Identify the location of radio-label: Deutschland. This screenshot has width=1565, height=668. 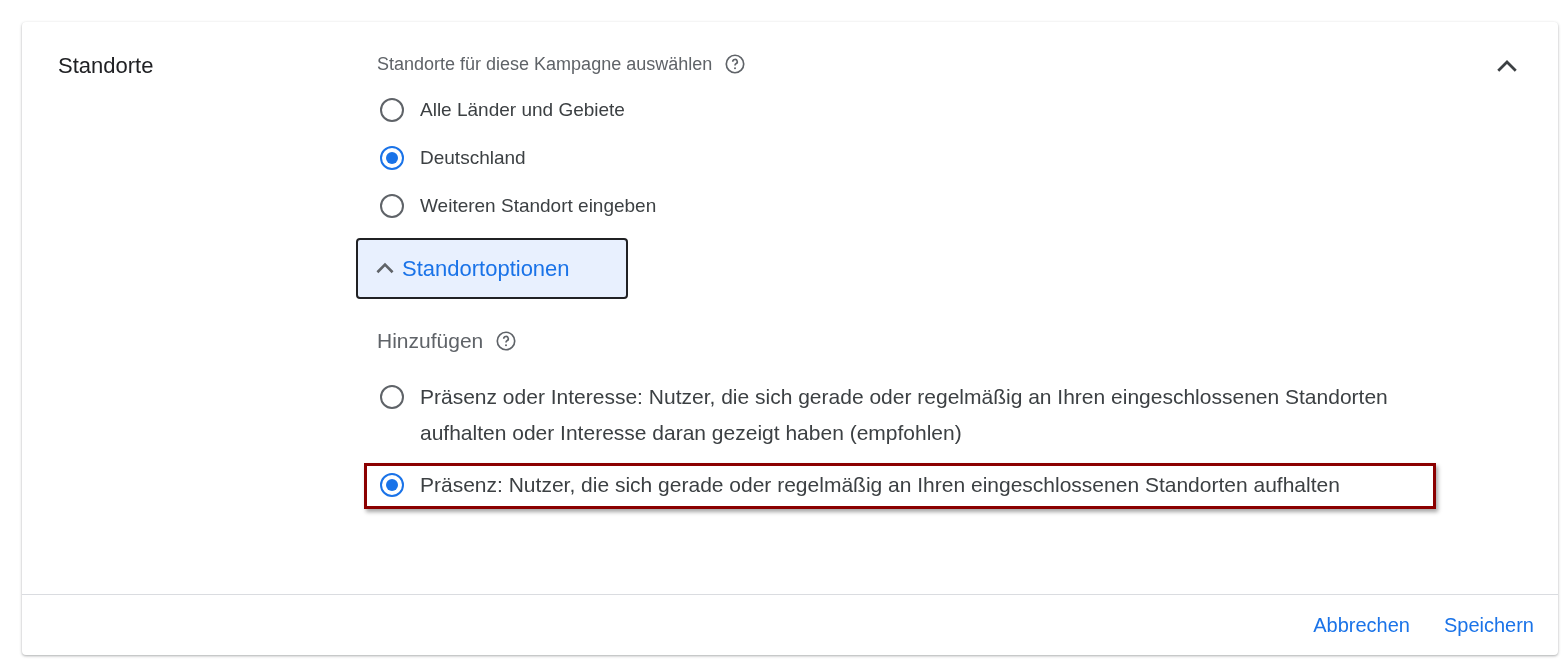
(473, 158).